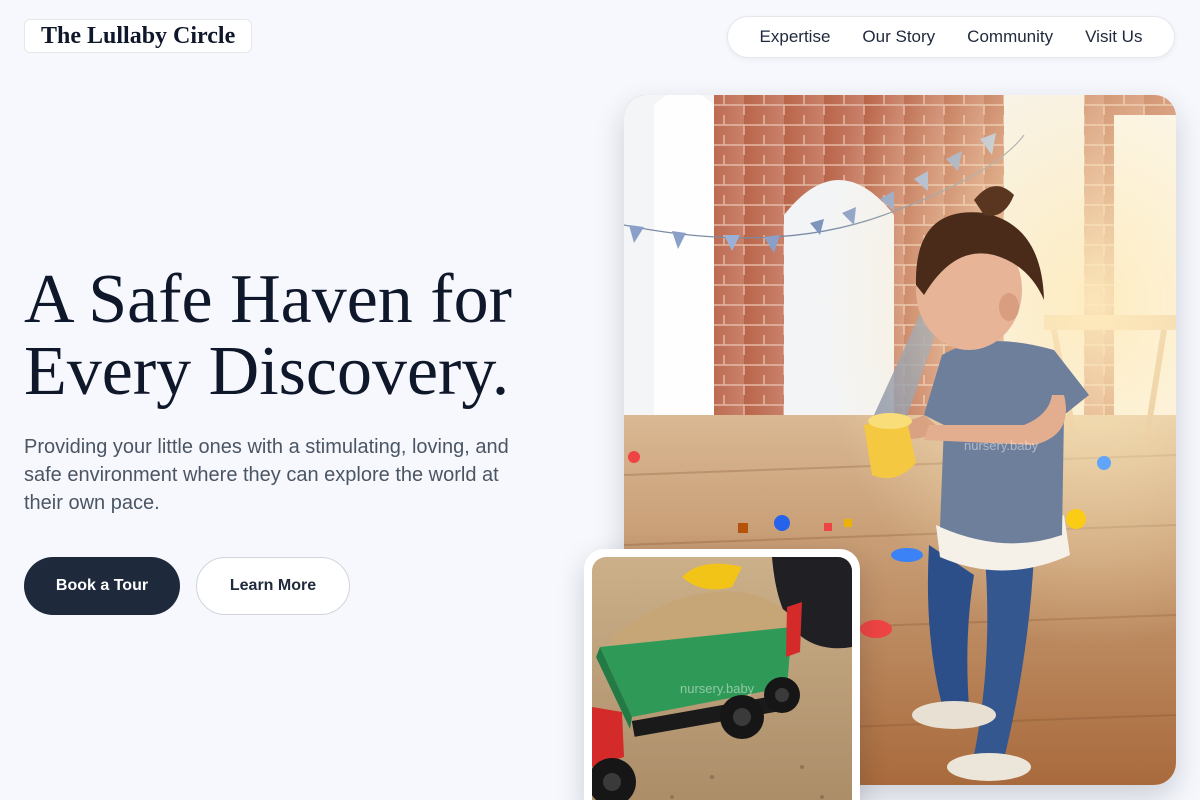 This screenshot has width=1200, height=800. What do you see at coordinates (722, 678) in the screenshot?
I see `sandbox-truck-photo: nursery.baby` at bounding box center [722, 678].